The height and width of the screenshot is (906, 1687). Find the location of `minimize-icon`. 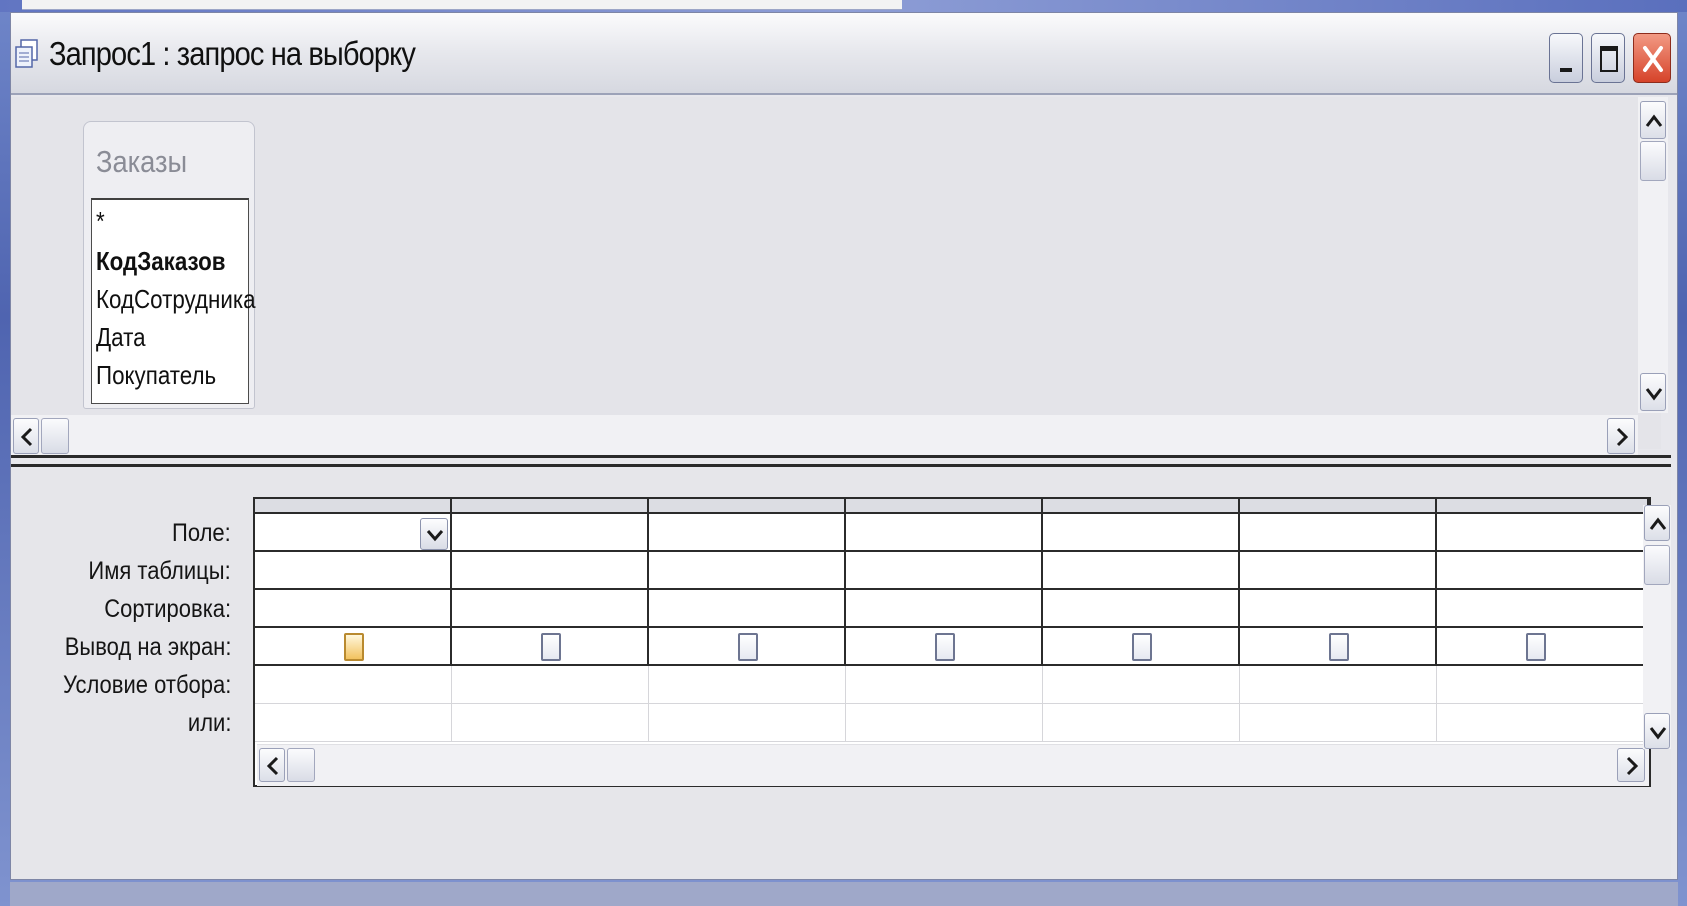

minimize-icon is located at coordinates (1566, 70).